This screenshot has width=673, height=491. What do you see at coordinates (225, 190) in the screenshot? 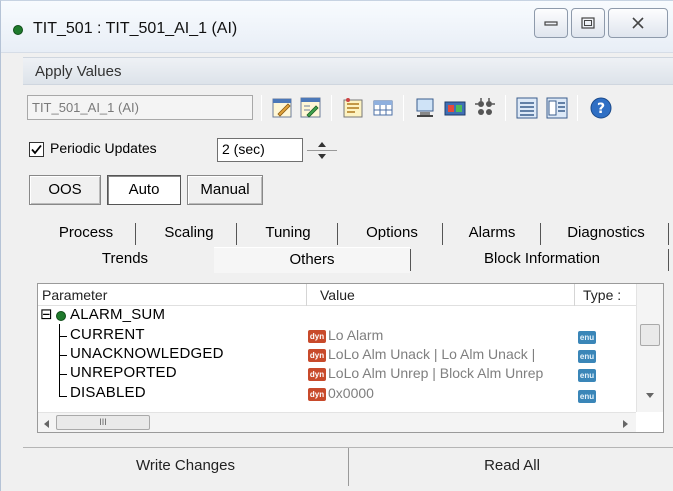
I see `manual-mode-button: Manual` at bounding box center [225, 190].